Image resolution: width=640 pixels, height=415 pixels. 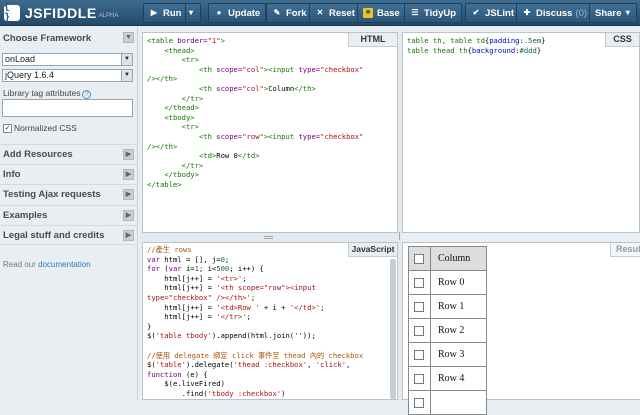 What do you see at coordinates (433, 13) in the screenshot?
I see `tidyup-button: ☰ TidyUp` at bounding box center [433, 13].